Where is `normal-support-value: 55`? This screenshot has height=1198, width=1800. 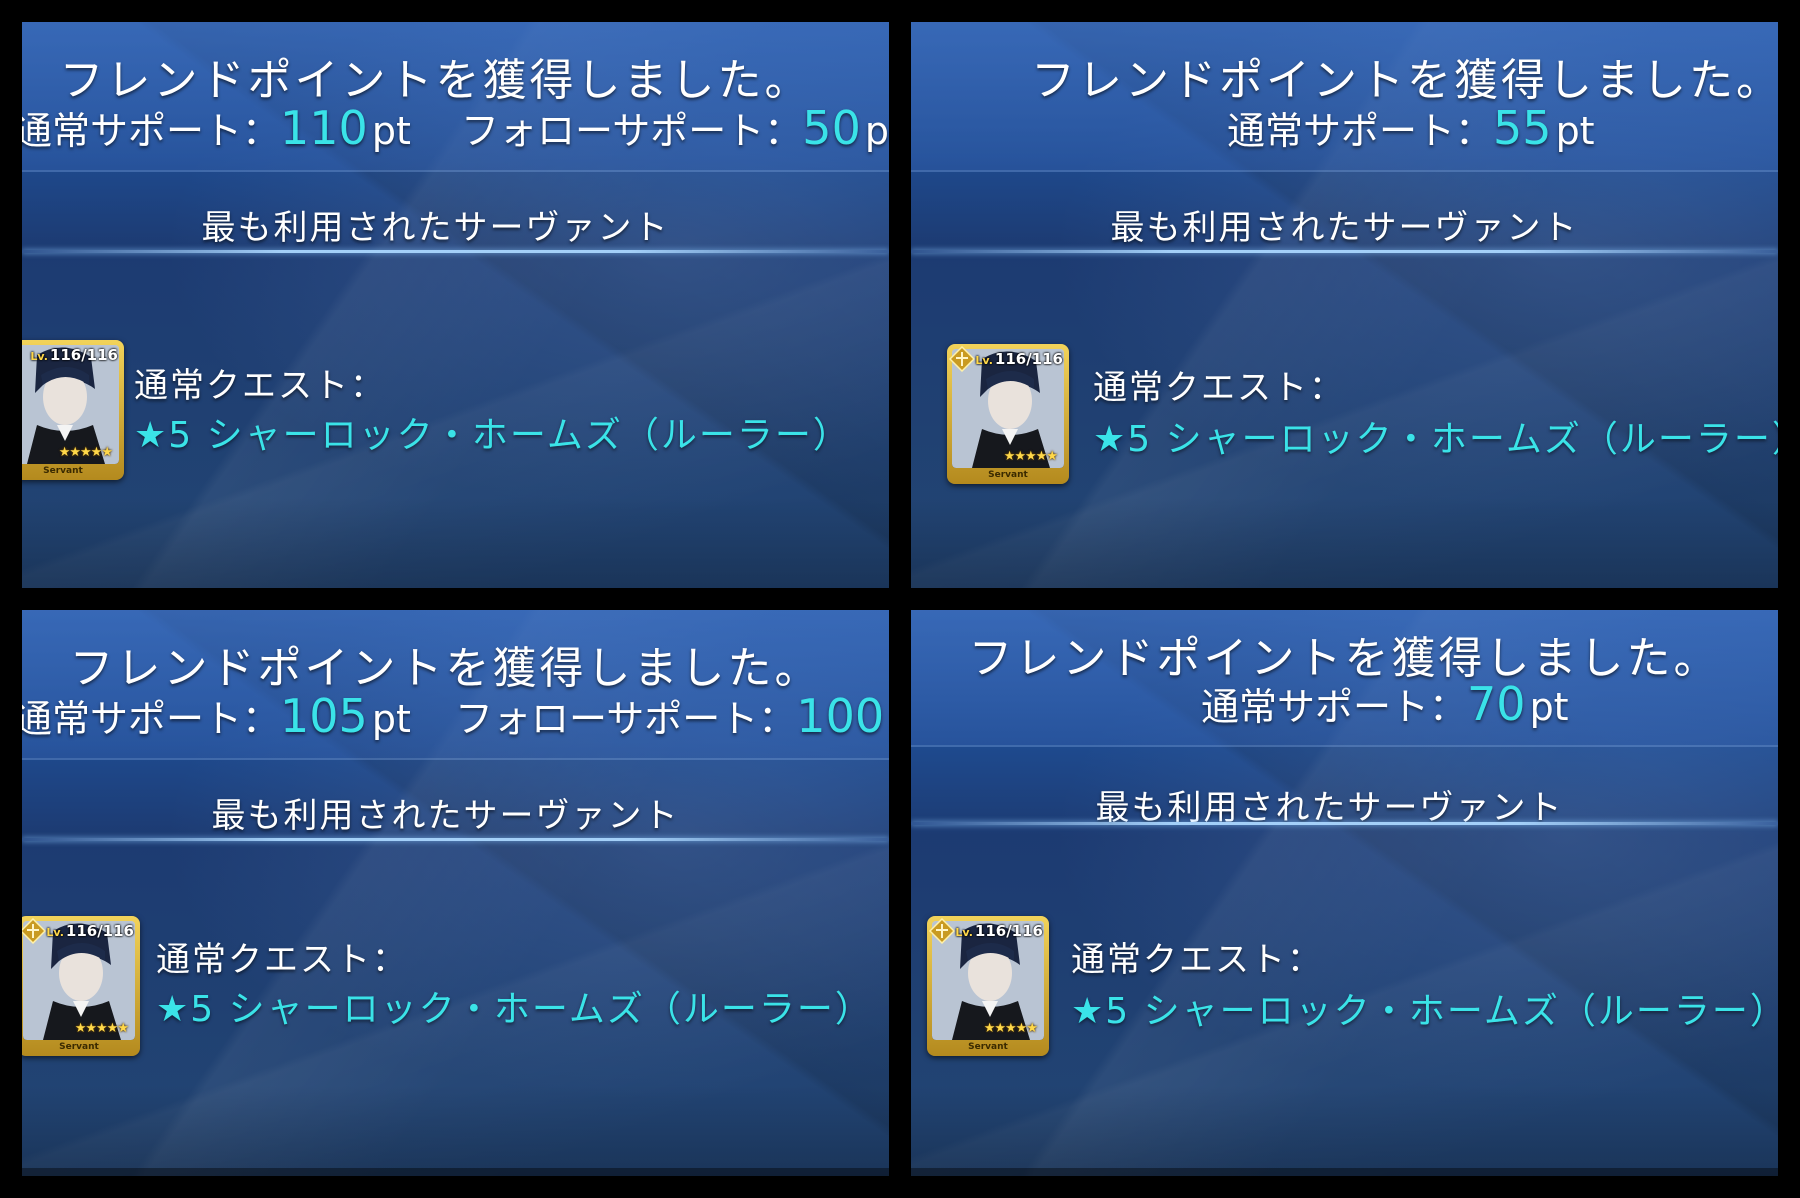 normal-support-value: 55 is located at coordinates (1522, 128).